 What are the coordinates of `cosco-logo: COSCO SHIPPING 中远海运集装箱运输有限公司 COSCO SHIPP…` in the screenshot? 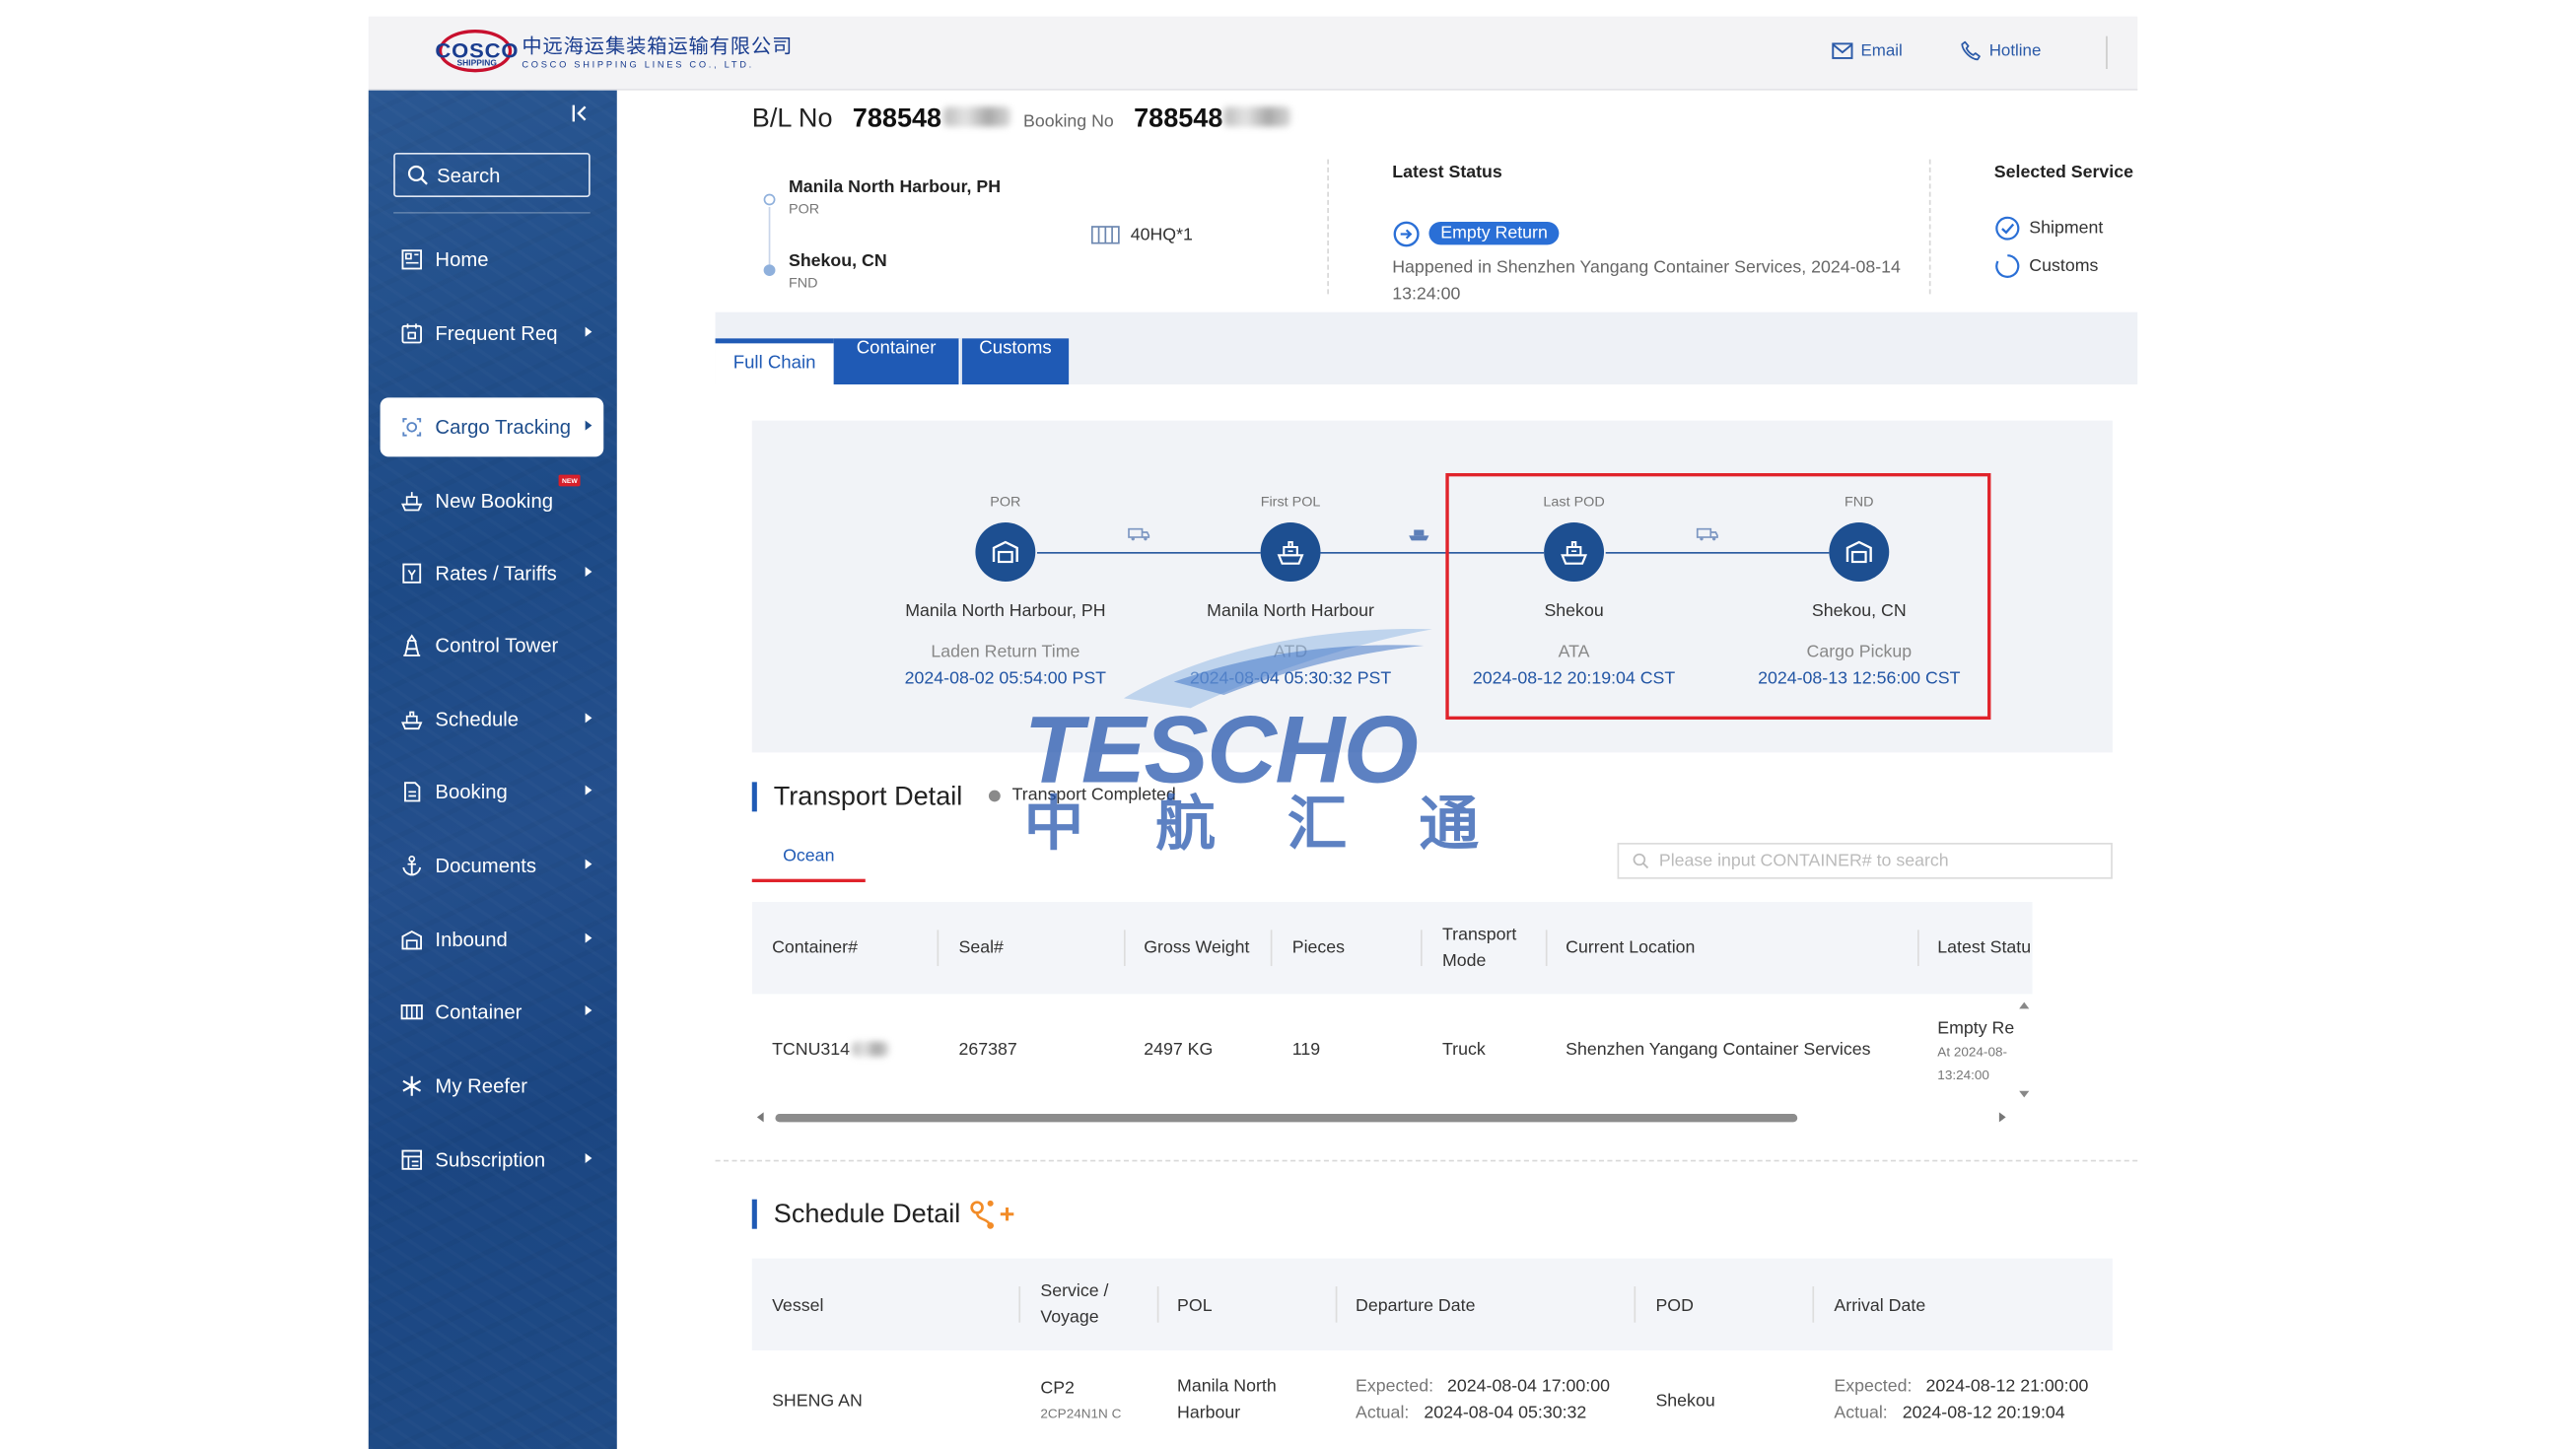 It's located at (614, 51).